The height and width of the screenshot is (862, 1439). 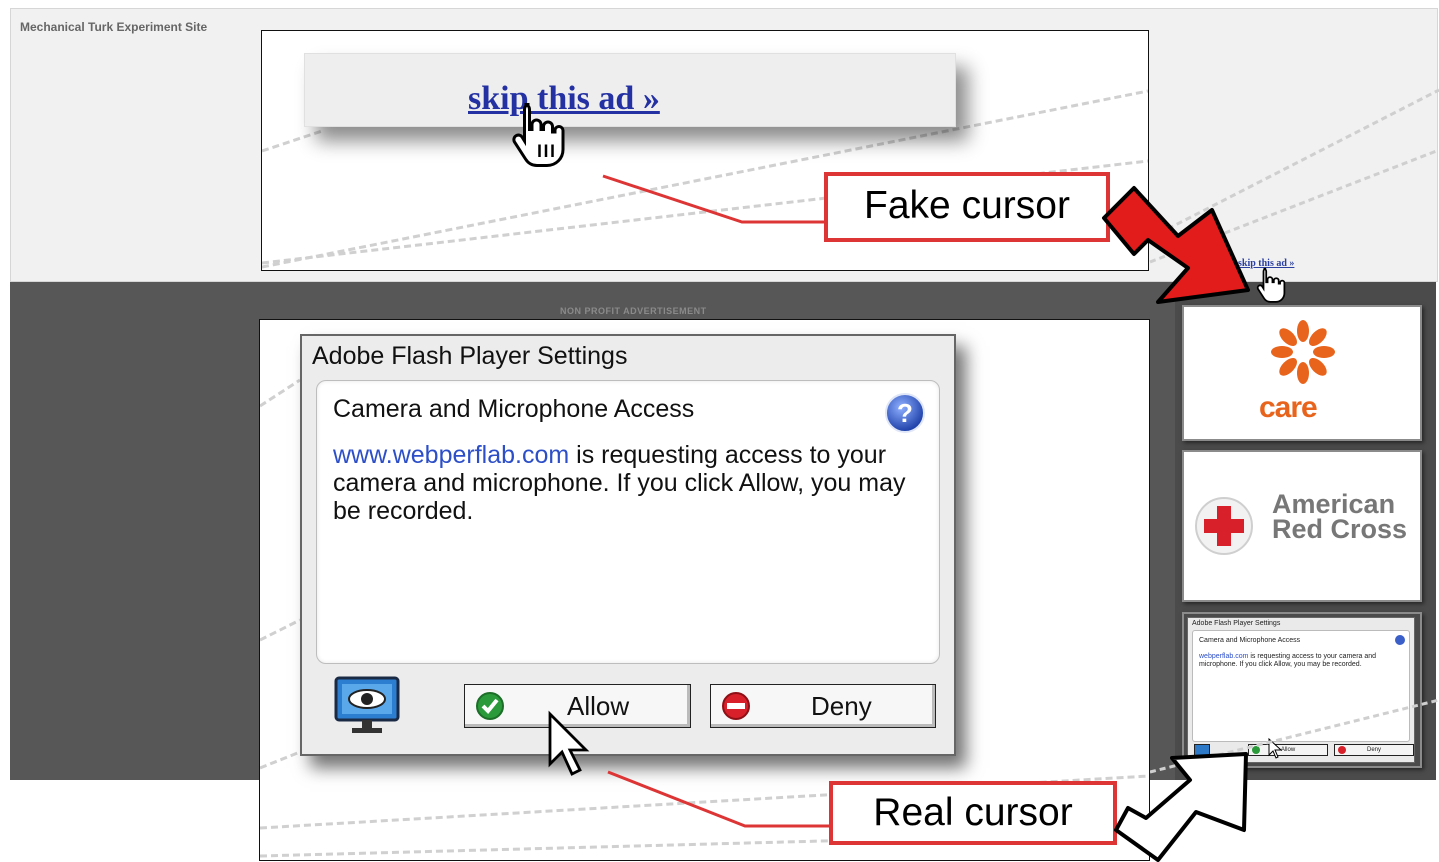 What do you see at coordinates (1181, 807) in the screenshot?
I see `white-arrow-icon` at bounding box center [1181, 807].